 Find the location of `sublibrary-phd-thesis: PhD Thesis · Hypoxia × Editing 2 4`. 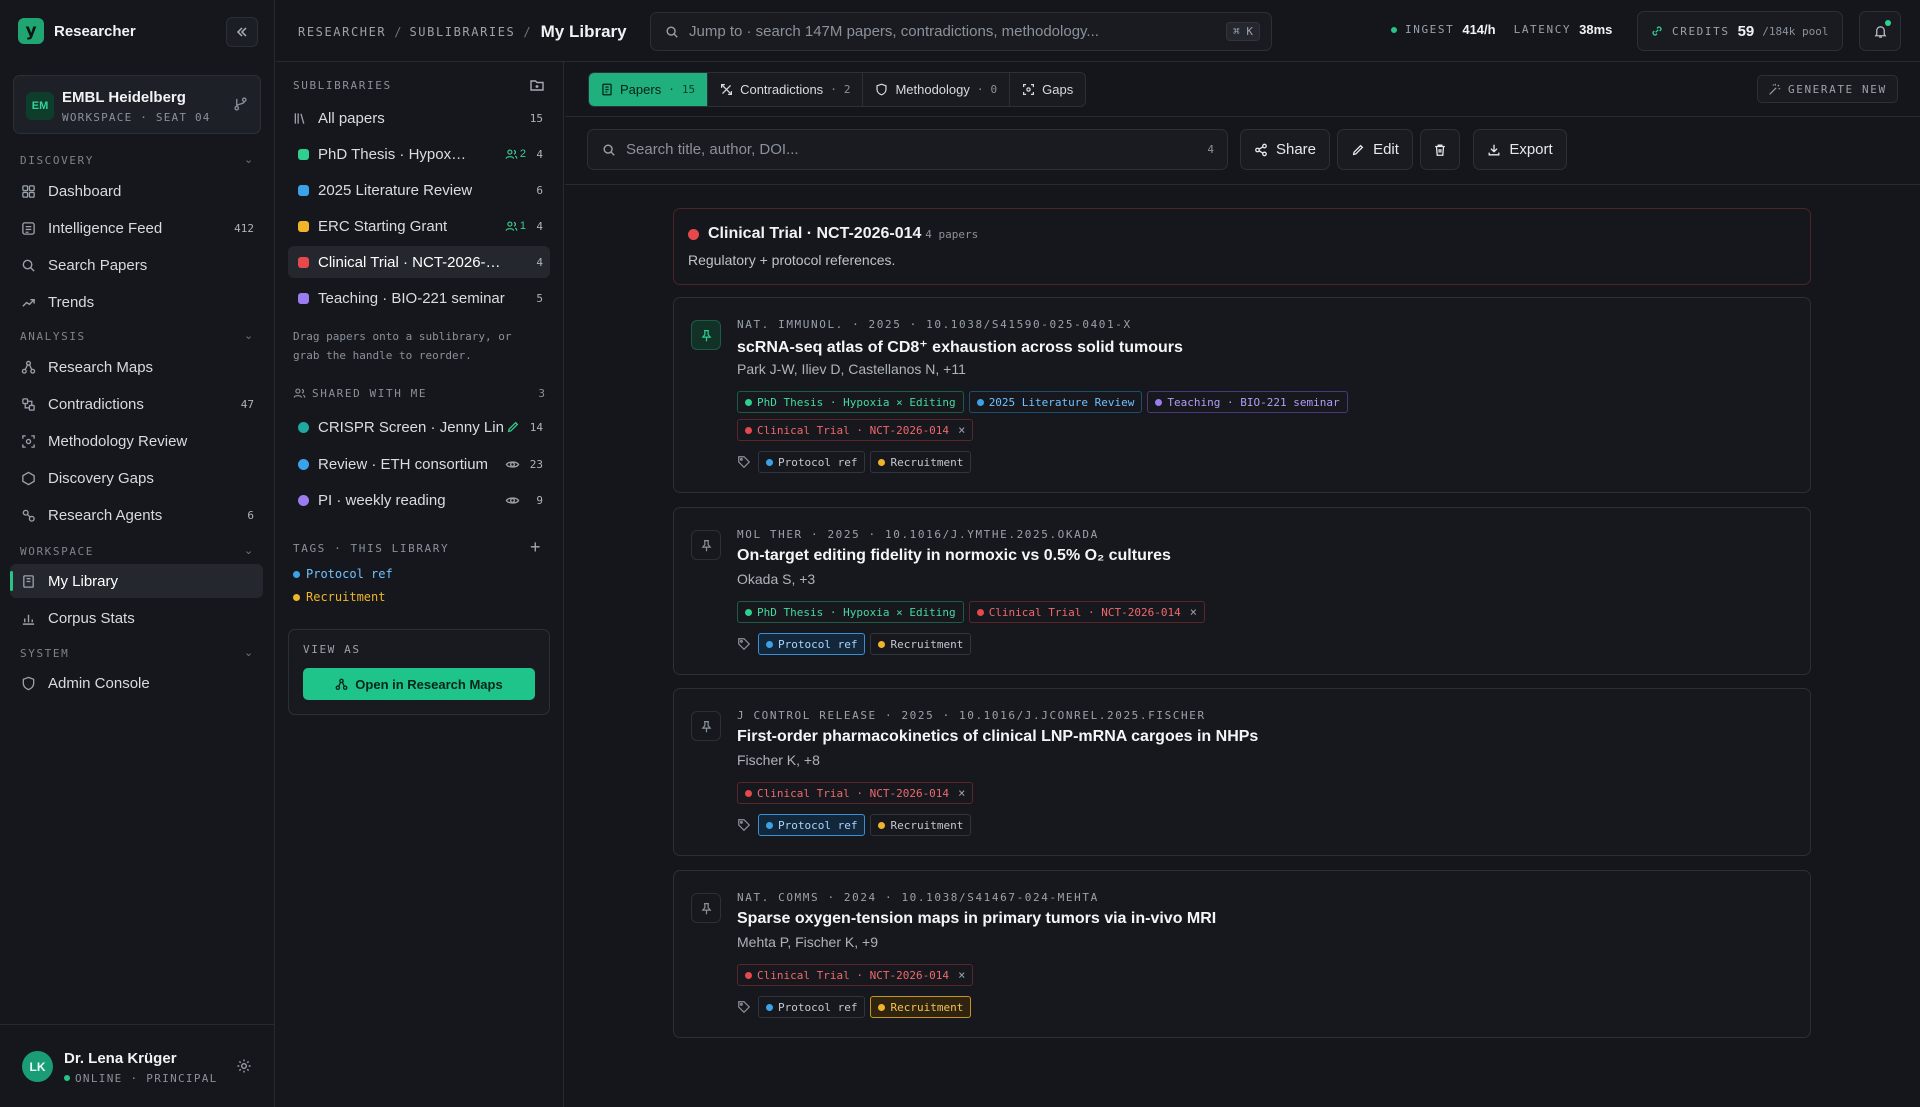

sublibrary-phd-thesis: PhD Thesis · Hypoxia × Editing 2 4 is located at coordinates (419, 154).